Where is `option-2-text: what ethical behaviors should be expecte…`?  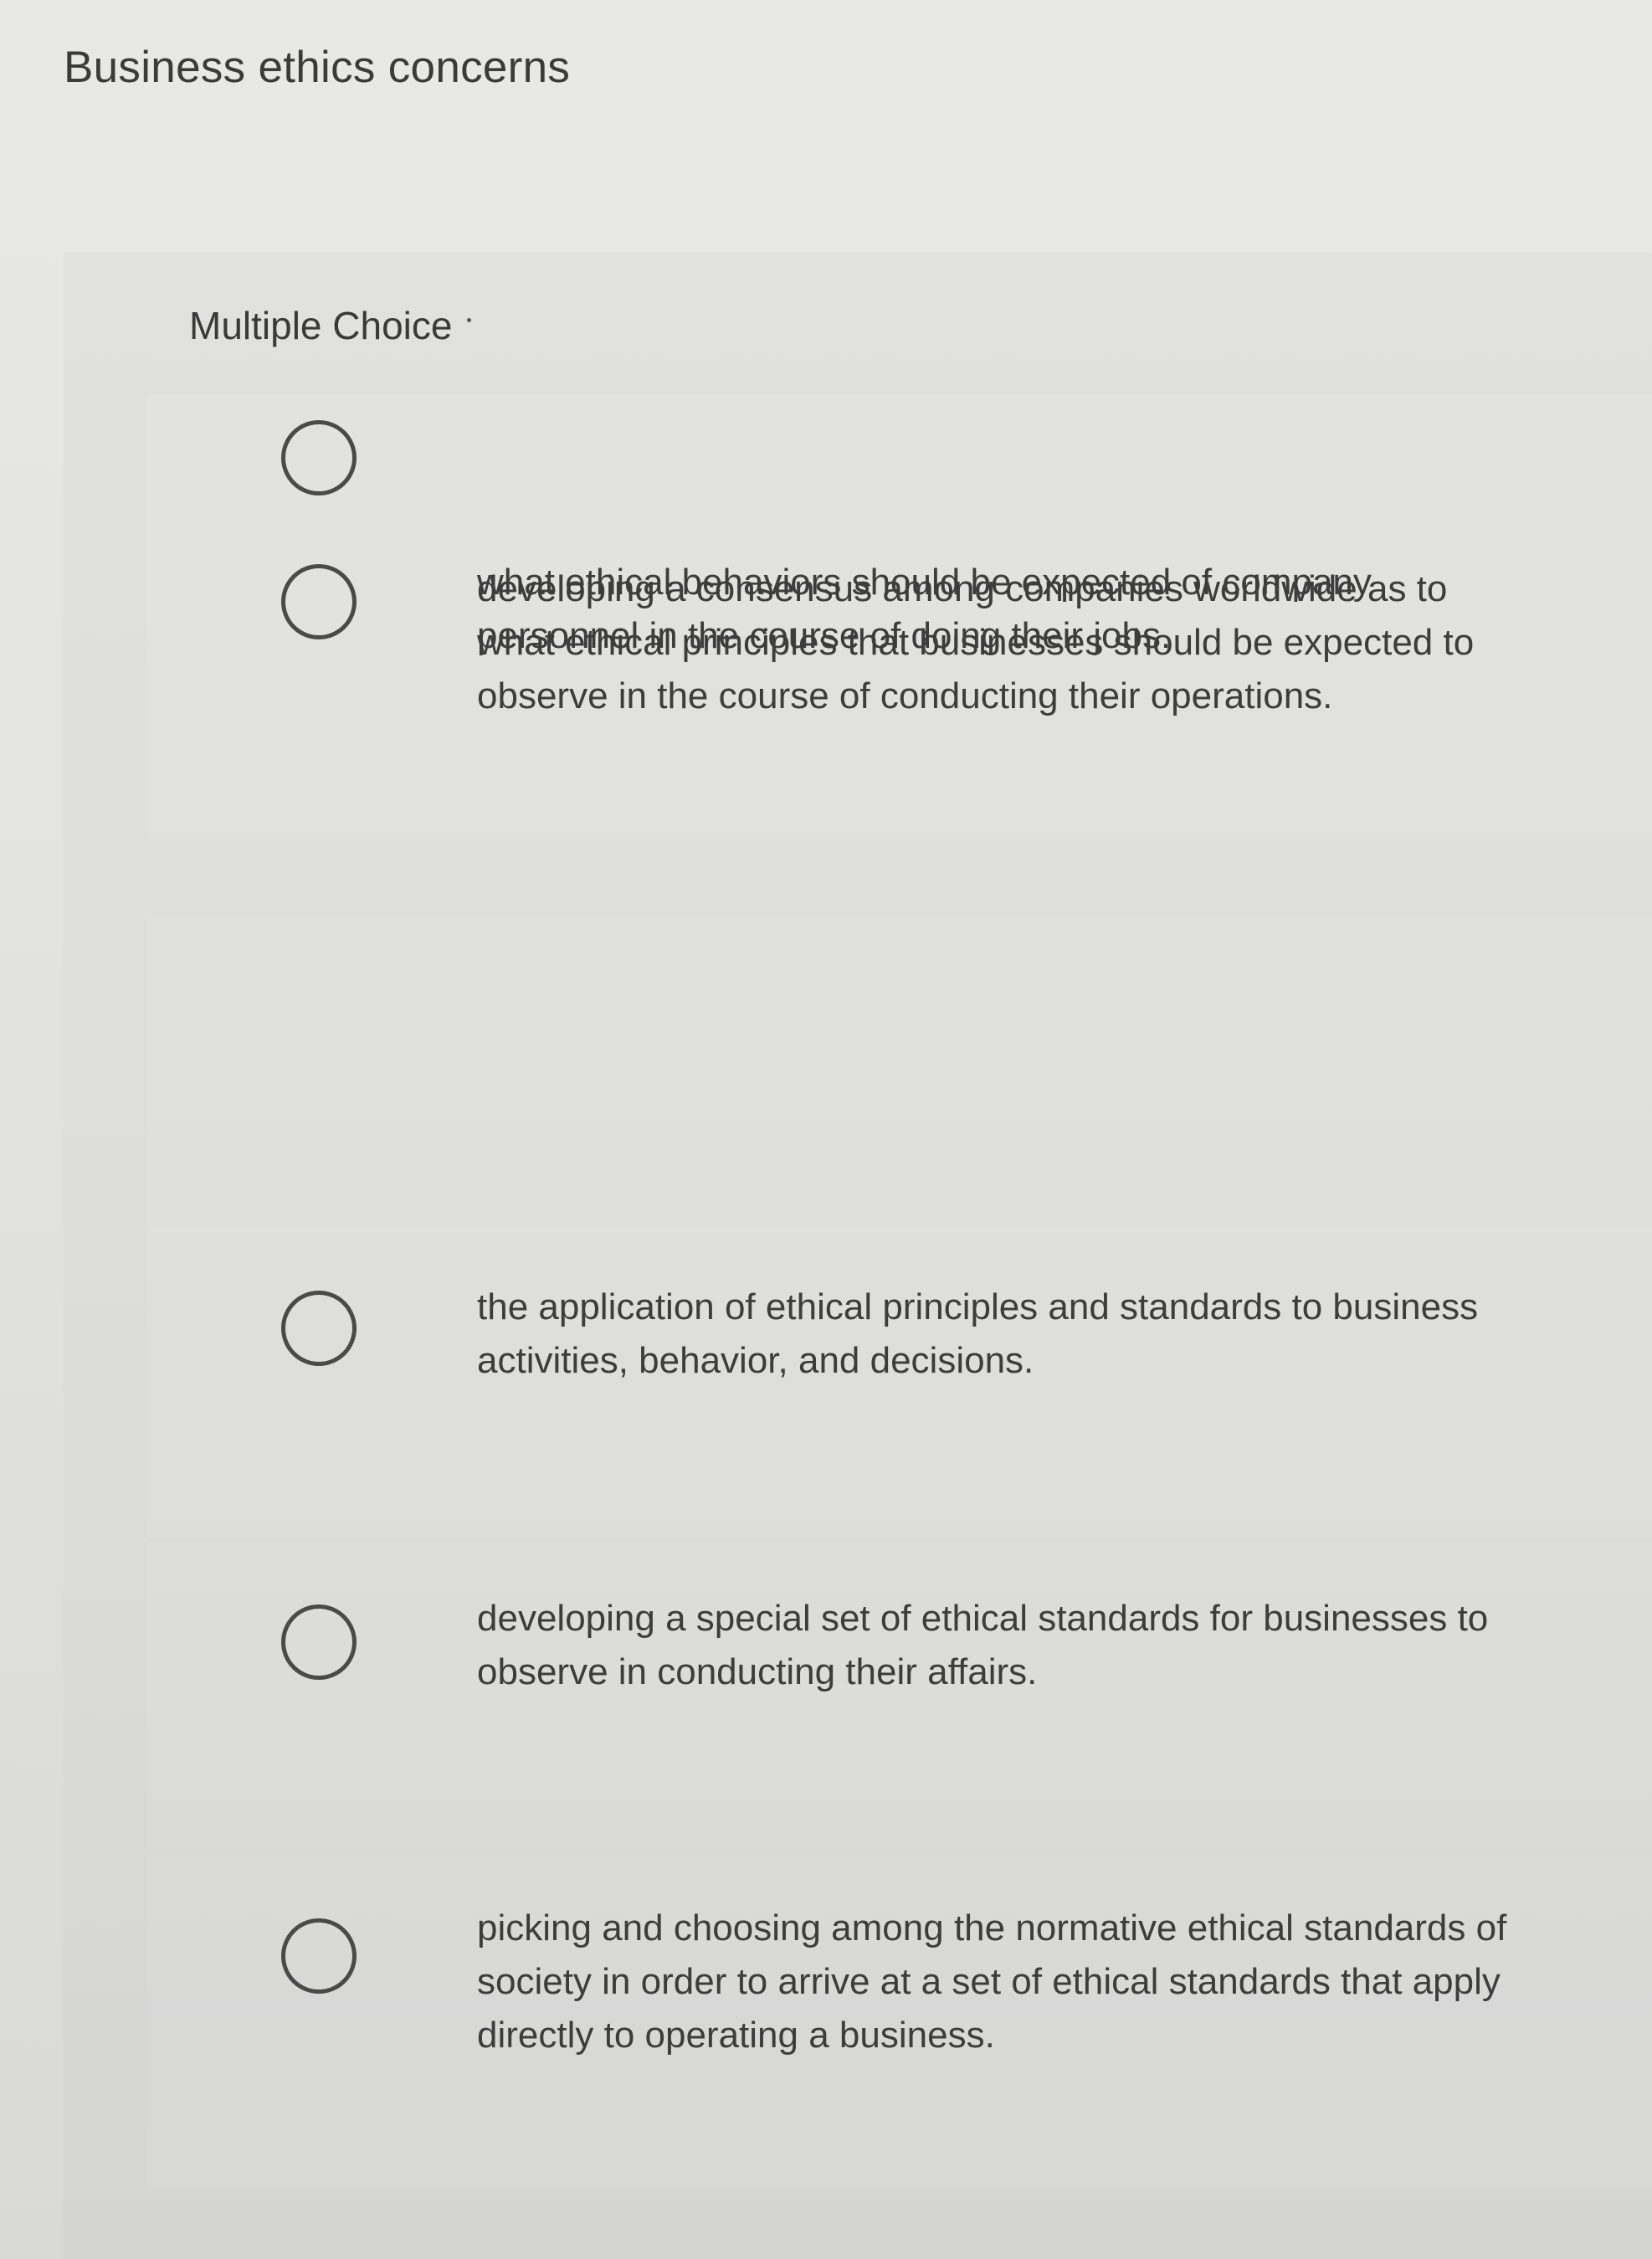
option-2-text: what ethical behaviors should be expecte… is located at coordinates (924, 609).